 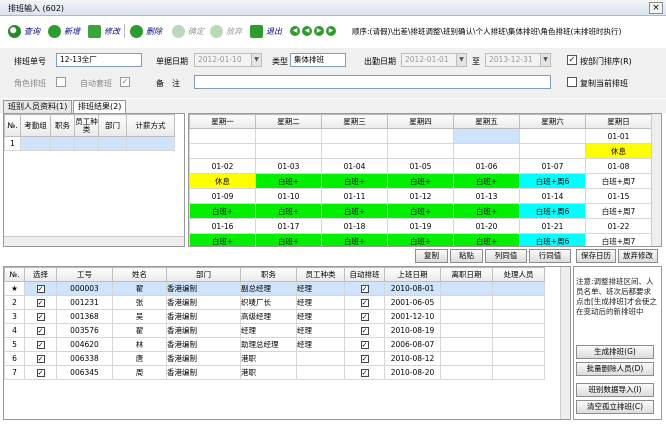 I want to click on last-record-icon: ▶, so click(x=331, y=31).